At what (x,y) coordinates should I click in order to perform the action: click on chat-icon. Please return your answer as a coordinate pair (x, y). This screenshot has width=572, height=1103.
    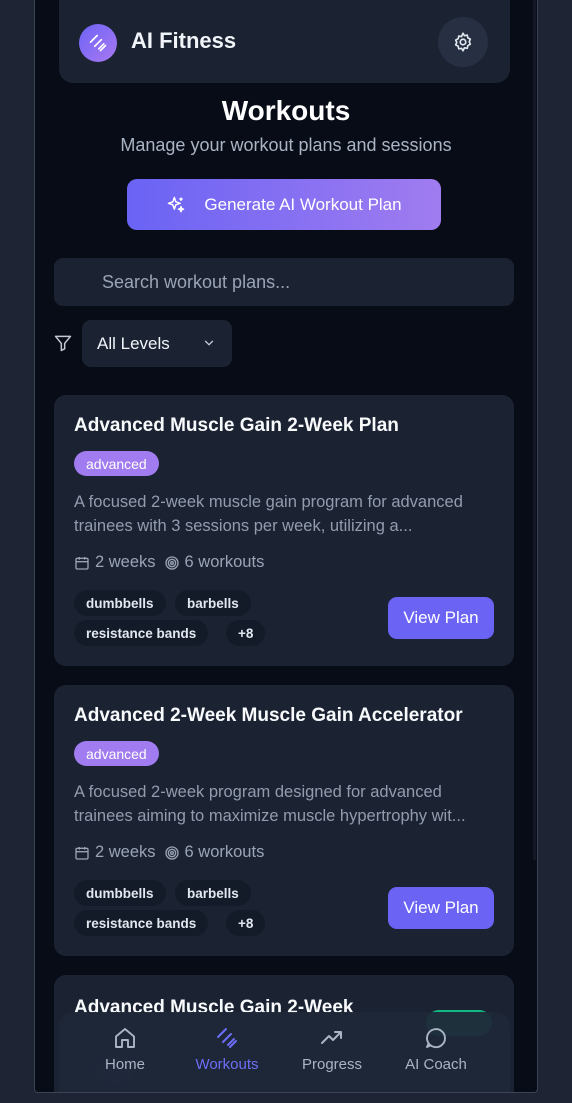
    Looking at the image, I should click on (436, 1038).